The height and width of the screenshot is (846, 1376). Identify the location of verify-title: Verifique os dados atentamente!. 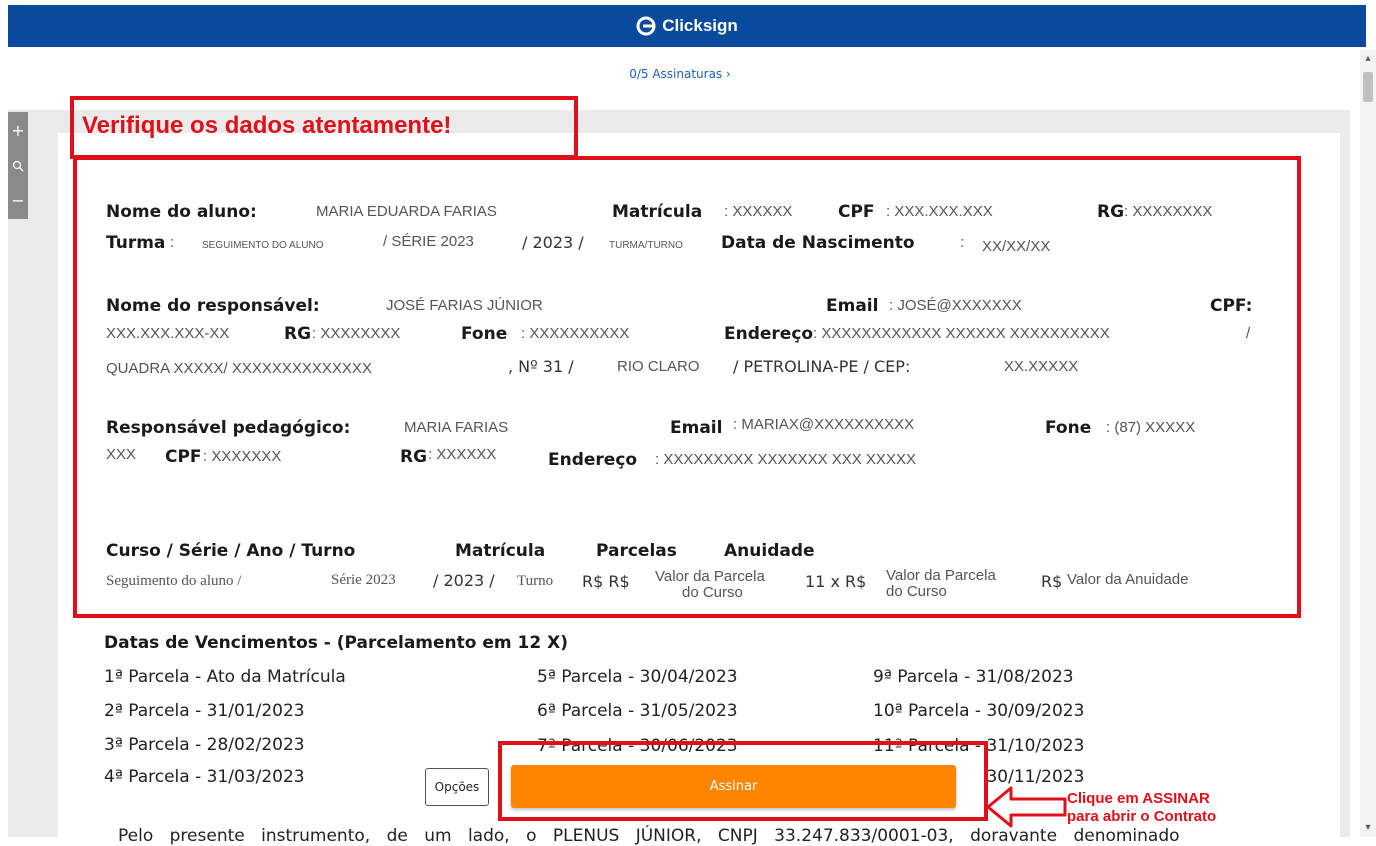
(267, 125).